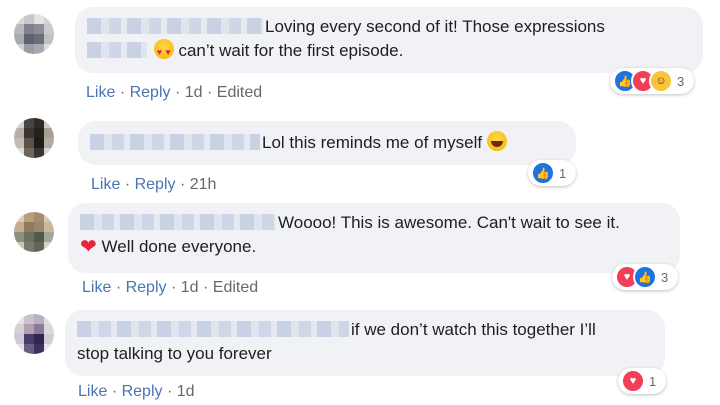  What do you see at coordinates (117, 50) in the screenshot?
I see `tagged-name` at bounding box center [117, 50].